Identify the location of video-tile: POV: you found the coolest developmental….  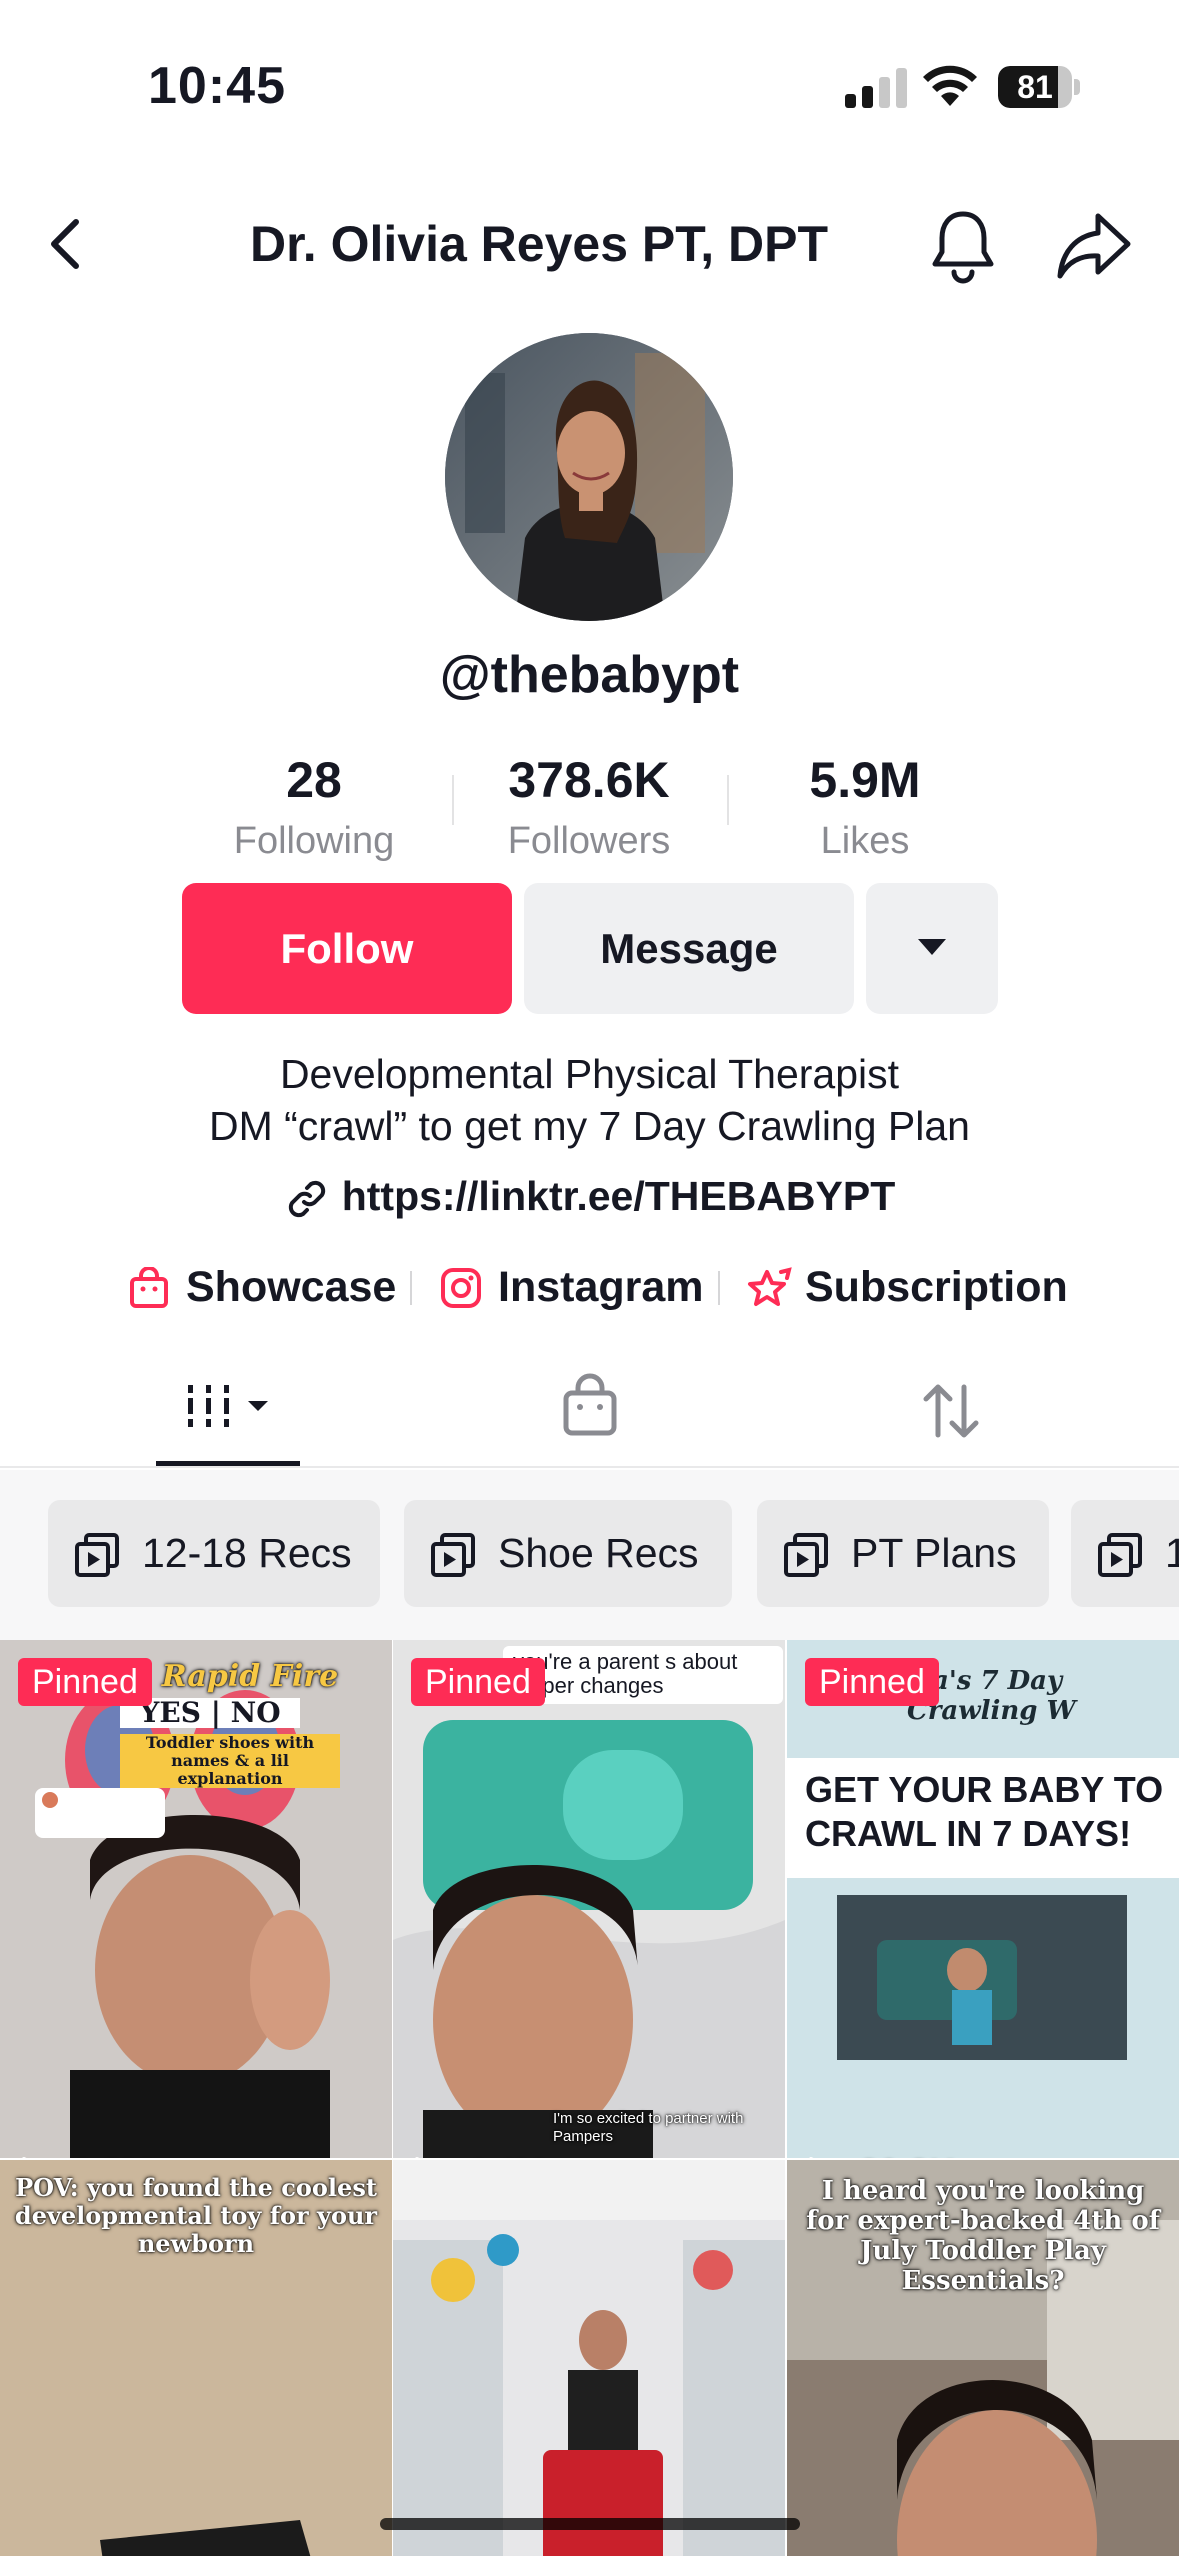
(196, 2358).